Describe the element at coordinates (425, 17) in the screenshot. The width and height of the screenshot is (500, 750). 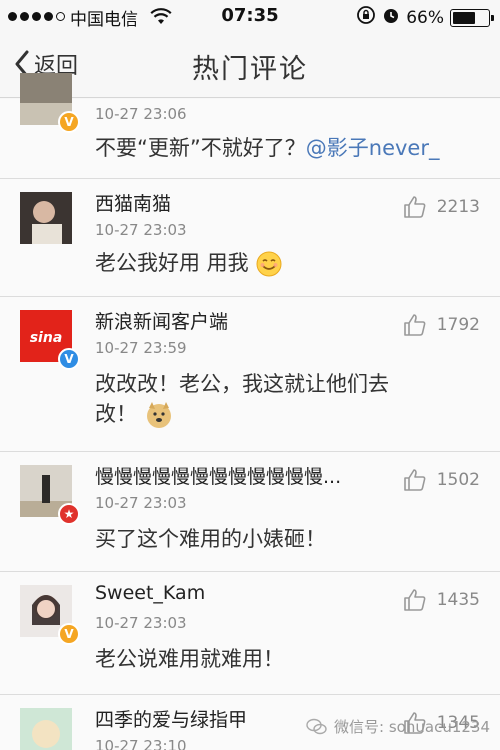
I see `battery-percent: 66%` at that location.